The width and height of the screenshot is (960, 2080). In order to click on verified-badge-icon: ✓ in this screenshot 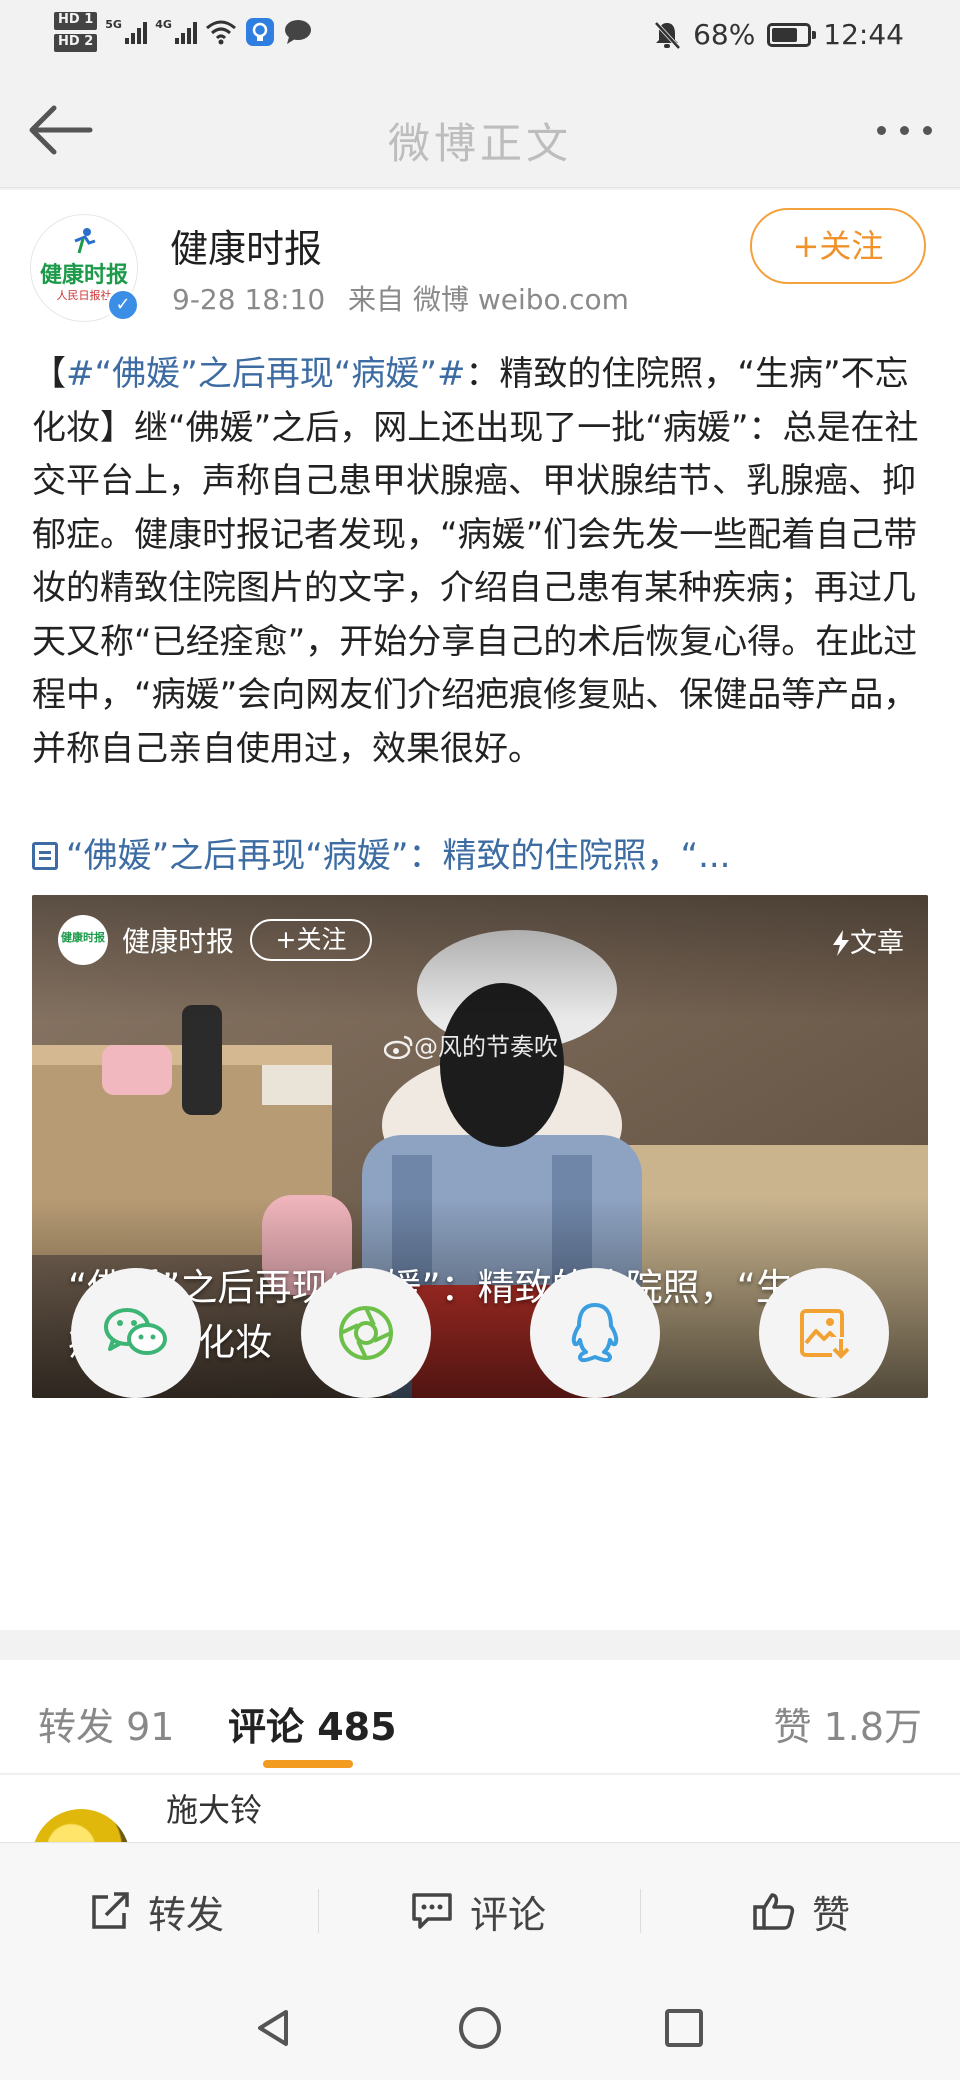, I will do `click(123, 305)`.